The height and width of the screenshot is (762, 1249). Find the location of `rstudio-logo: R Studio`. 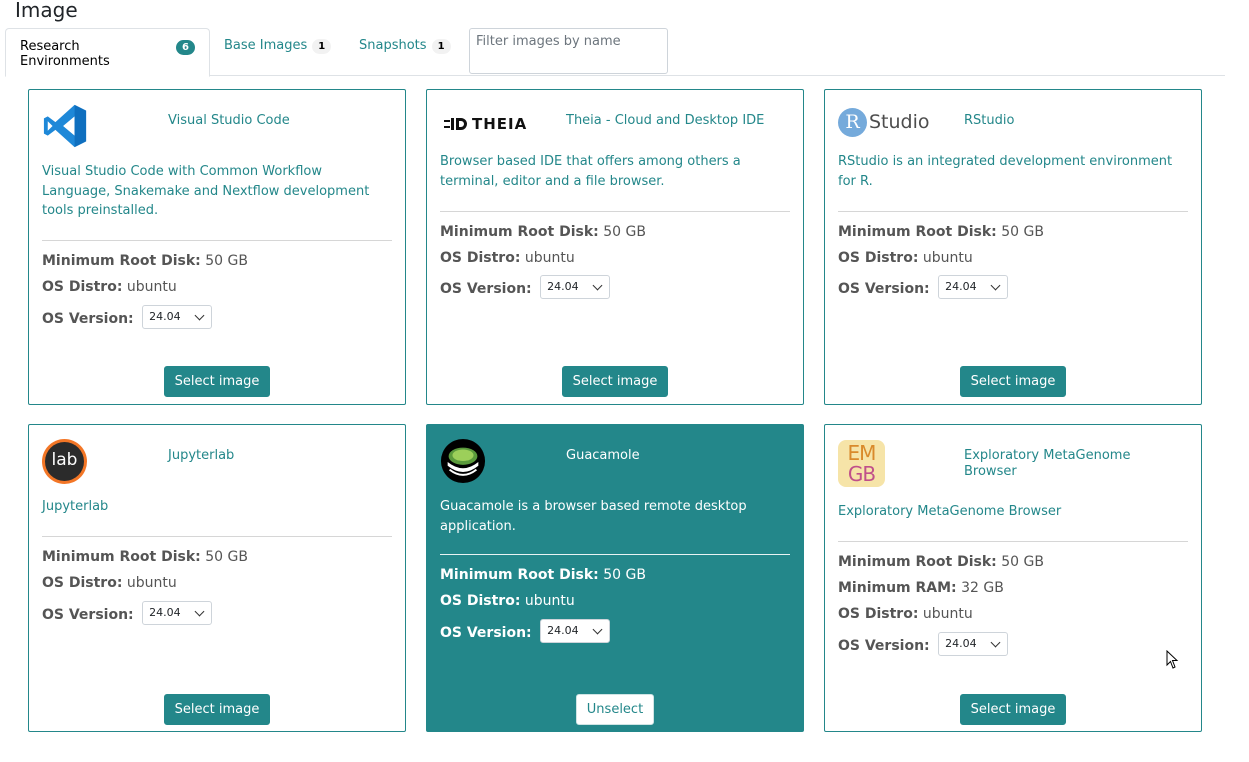

rstudio-logo: R Studio is located at coordinates (885, 122).